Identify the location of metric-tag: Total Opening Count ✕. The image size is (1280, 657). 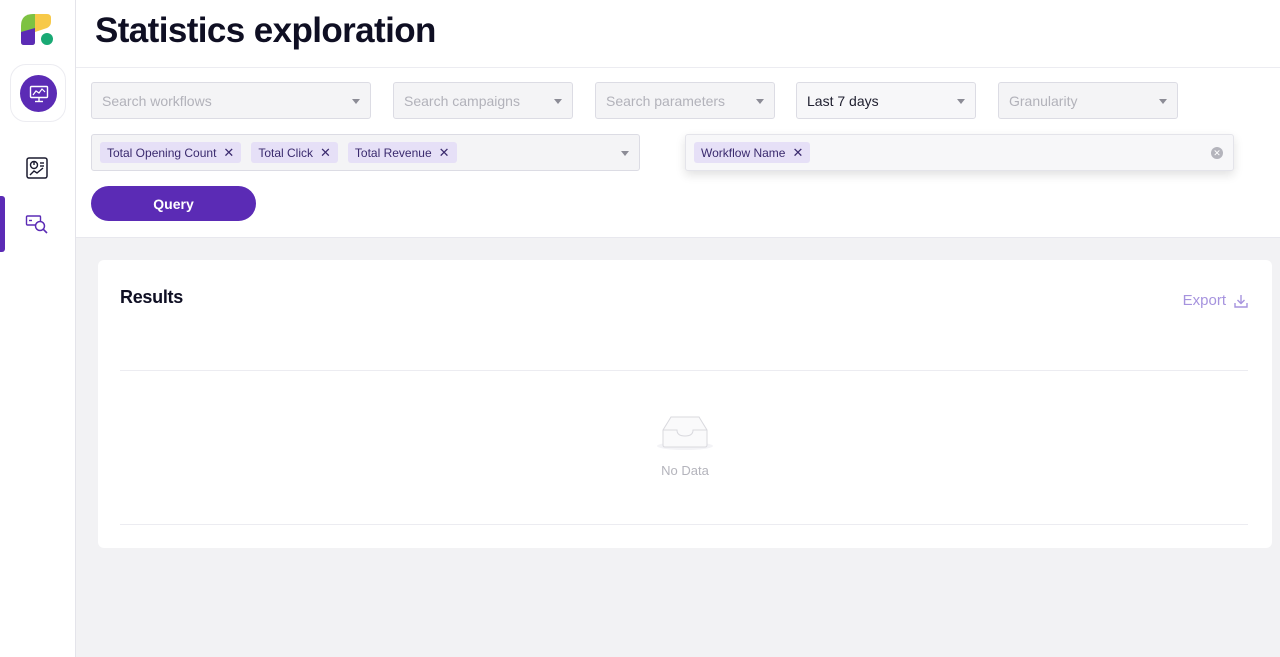
(171, 152).